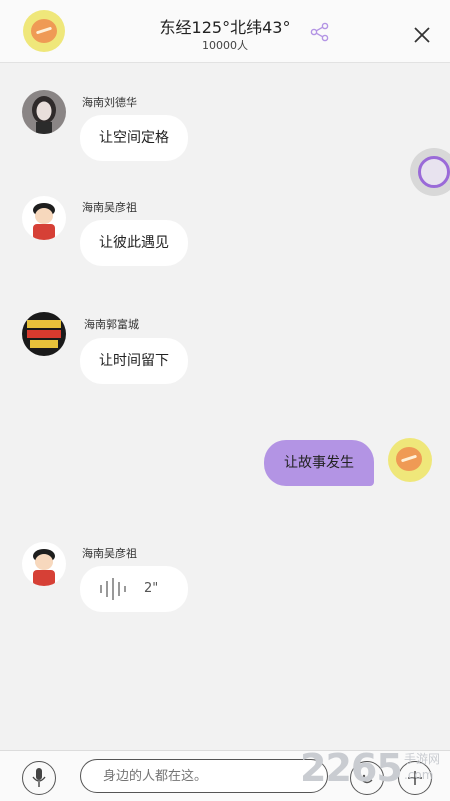  Describe the element at coordinates (151, 588) in the screenshot. I see `voice-duration: 2"` at that location.